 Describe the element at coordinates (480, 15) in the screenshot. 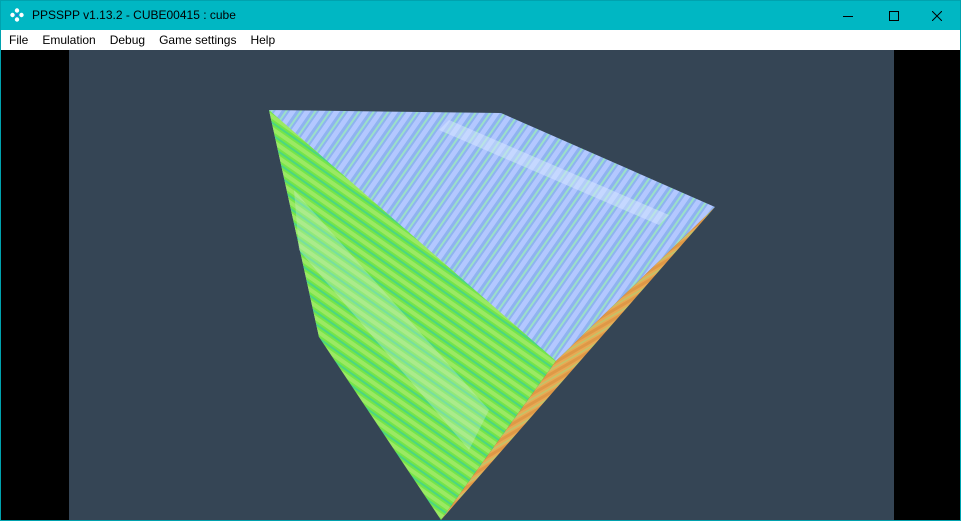

I see `title-bar: PPSSPP v1.13.2 - CUBE00415 : cube` at that location.